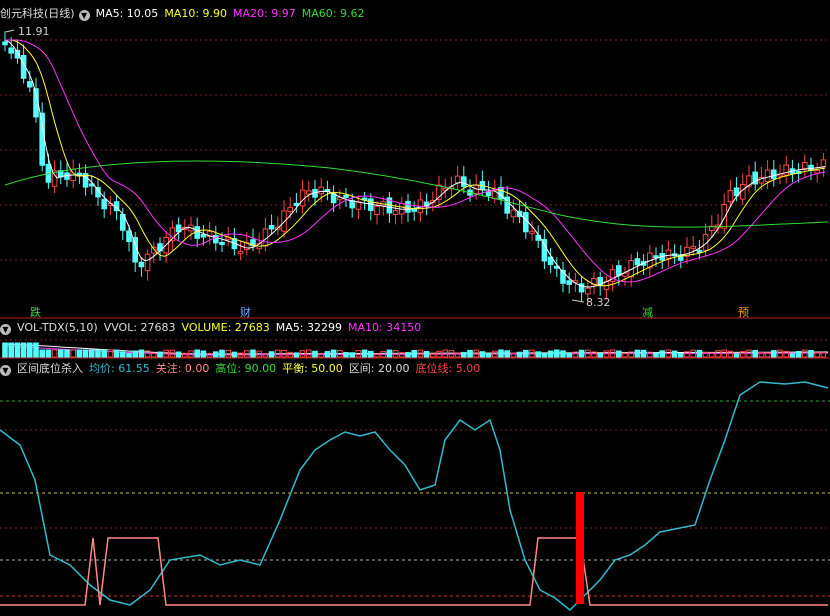 Image resolution: width=830 pixels, height=616 pixels. I want to click on ma60-line, so click(416, 194).